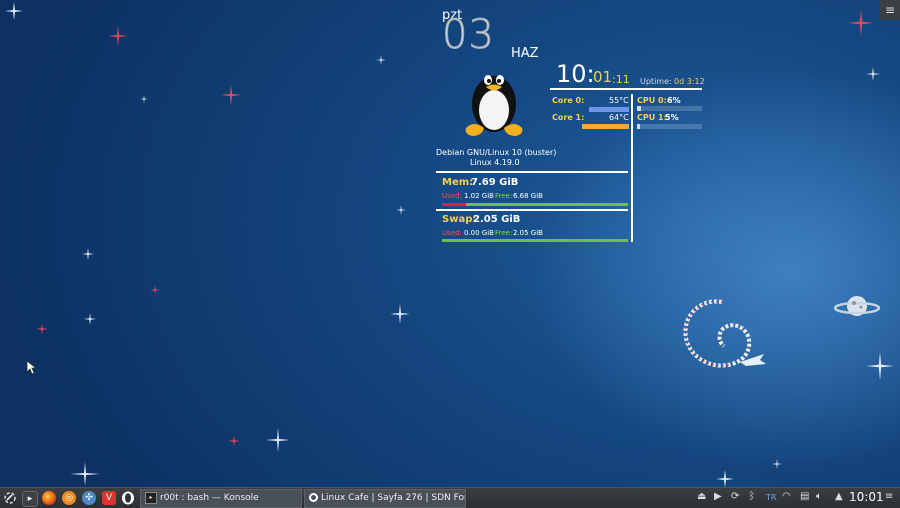 Image resolution: width=900 pixels, height=508 pixels. I want to click on network-globe-icon: ✣, so click(89, 498).